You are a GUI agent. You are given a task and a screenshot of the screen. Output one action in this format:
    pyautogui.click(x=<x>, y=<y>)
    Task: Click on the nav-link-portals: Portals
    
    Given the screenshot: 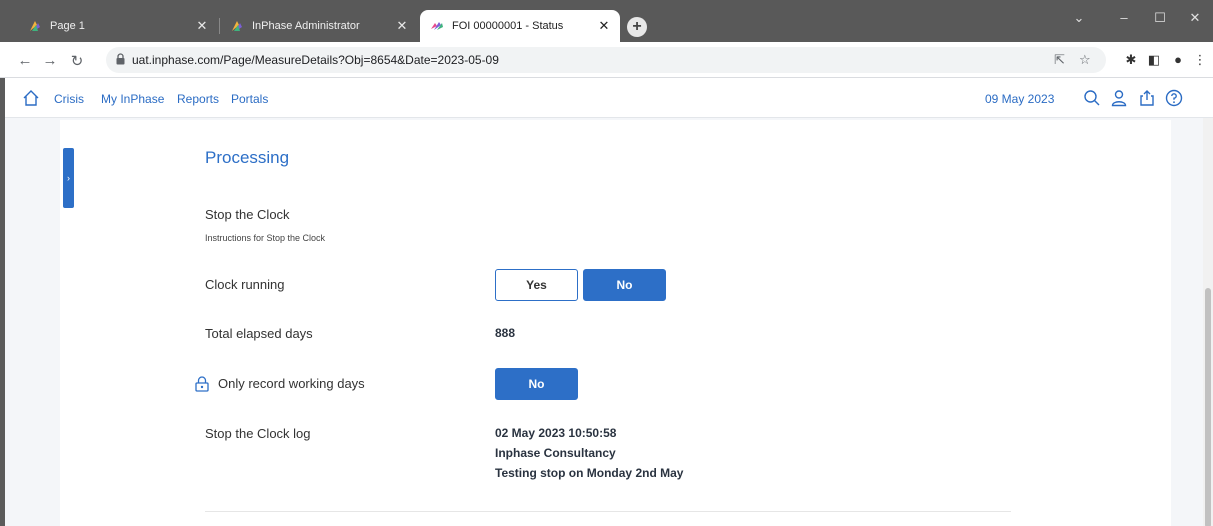 What is the action you would take?
    pyautogui.click(x=249, y=99)
    